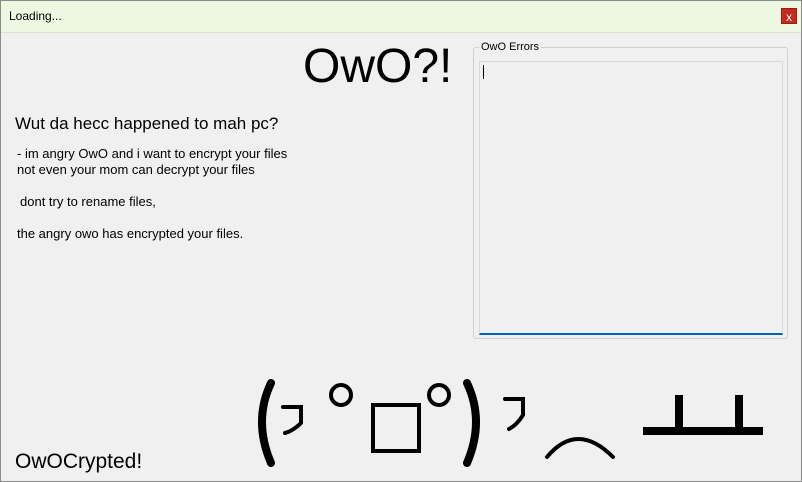  What do you see at coordinates (136, 169) in the screenshot?
I see `message-line-2: not even your mom can decrypt your files` at bounding box center [136, 169].